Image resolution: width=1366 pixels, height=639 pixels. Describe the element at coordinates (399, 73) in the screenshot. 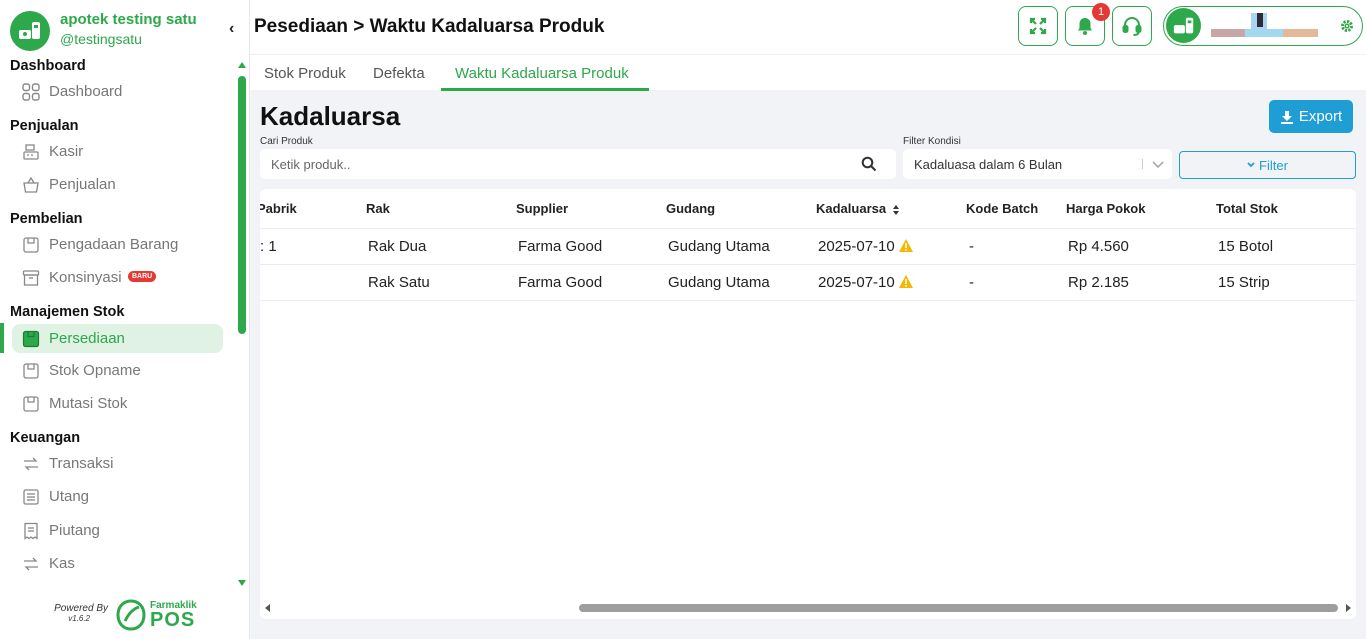

I see `tab-defekta: Defekta` at that location.